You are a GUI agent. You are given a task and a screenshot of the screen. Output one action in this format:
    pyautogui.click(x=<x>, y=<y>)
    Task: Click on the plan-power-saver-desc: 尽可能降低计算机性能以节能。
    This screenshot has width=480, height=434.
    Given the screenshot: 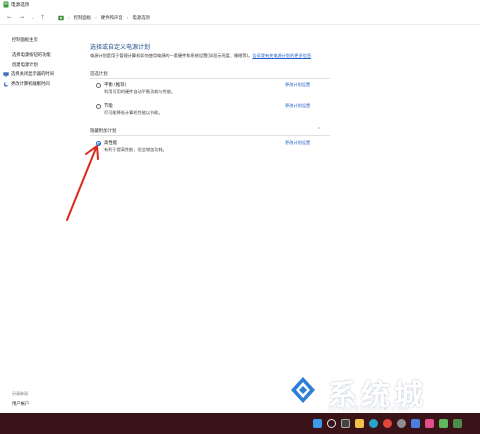 What is the action you would take?
    pyautogui.click(x=133, y=112)
    